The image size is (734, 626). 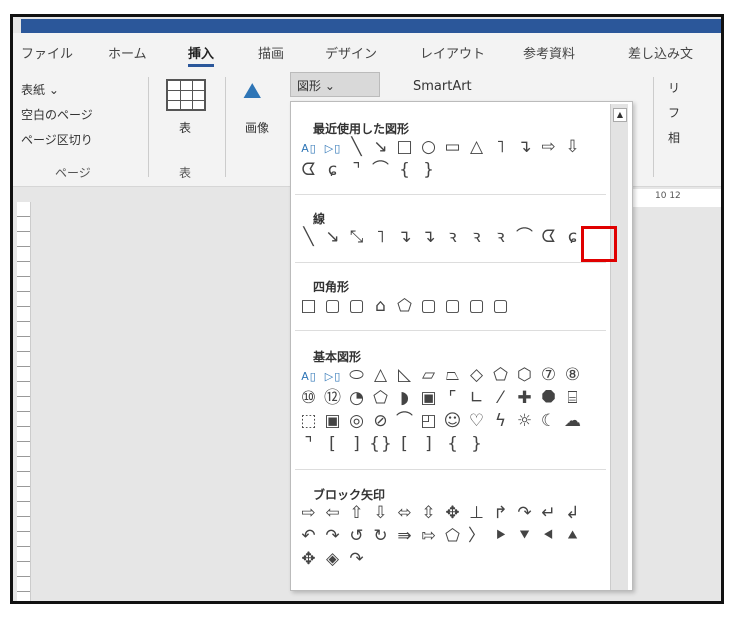 What do you see at coordinates (501, 421) in the screenshot?
I see `shape-icon: ϟ` at bounding box center [501, 421].